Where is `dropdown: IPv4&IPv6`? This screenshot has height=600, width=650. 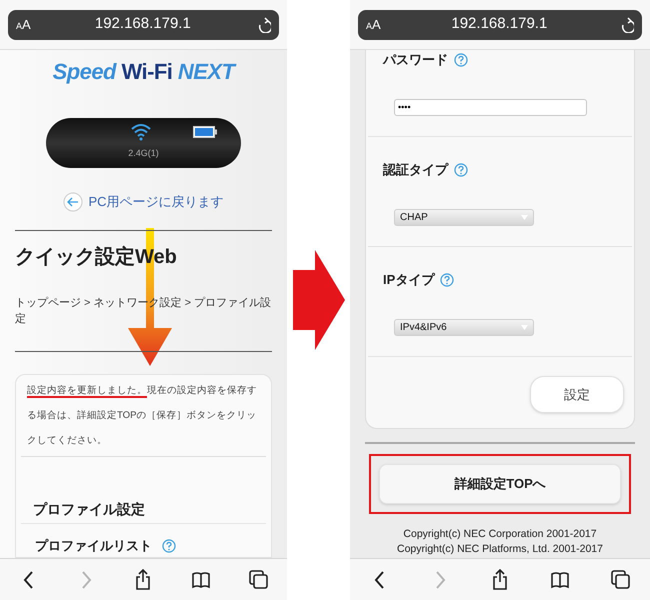 dropdown: IPv4&IPv6 is located at coordinates (464, 327).